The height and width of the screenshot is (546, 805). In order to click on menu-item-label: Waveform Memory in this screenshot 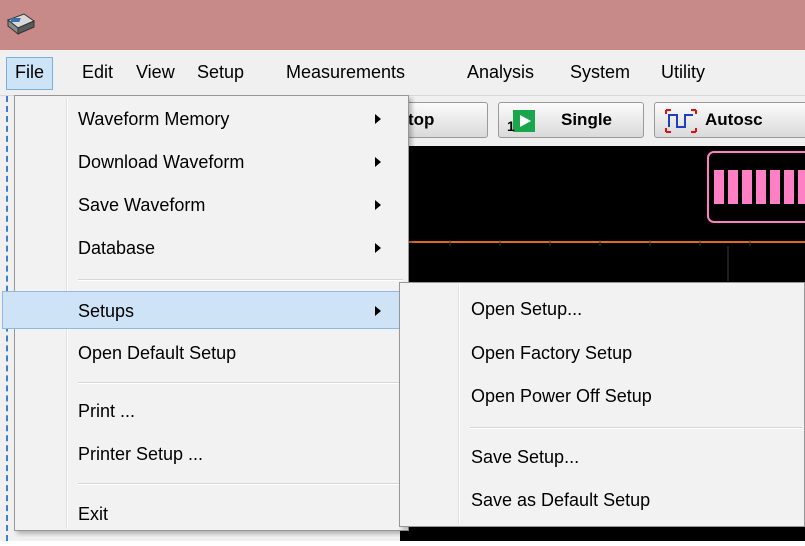, I will do `click(154, 119)`.